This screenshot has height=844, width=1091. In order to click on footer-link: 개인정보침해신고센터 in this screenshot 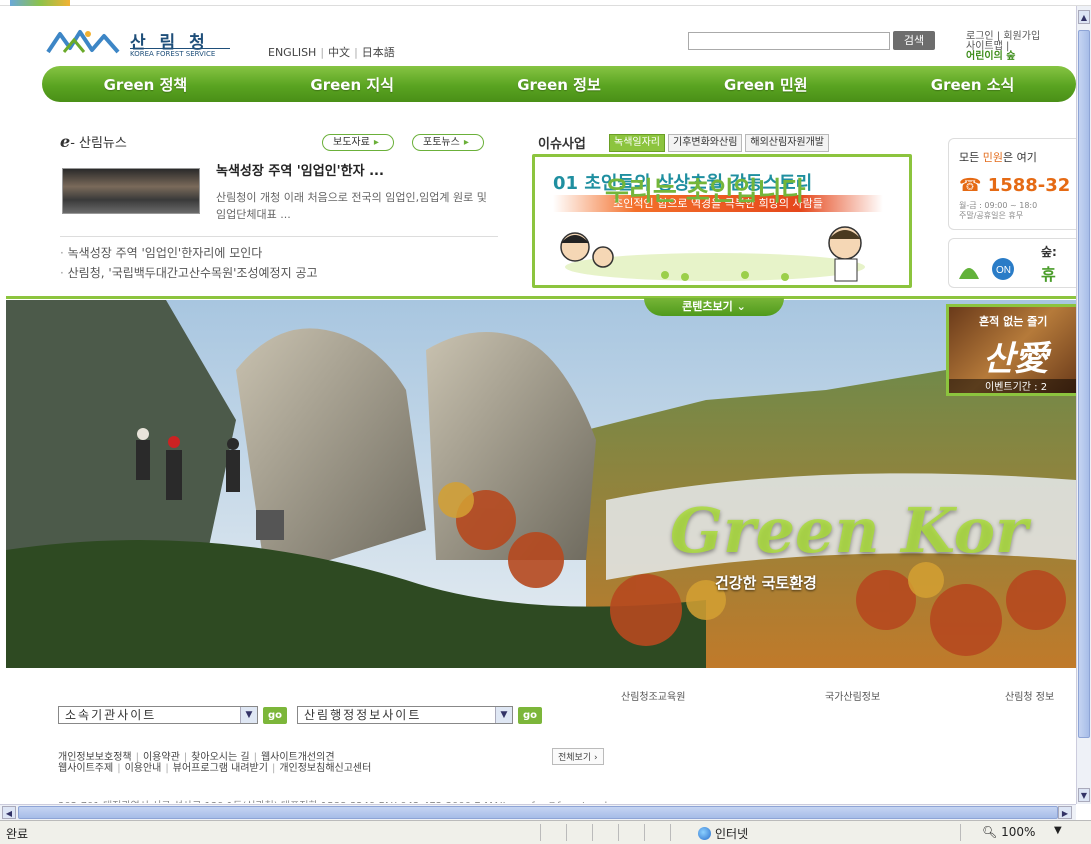, I will do `click(325, 768)`.